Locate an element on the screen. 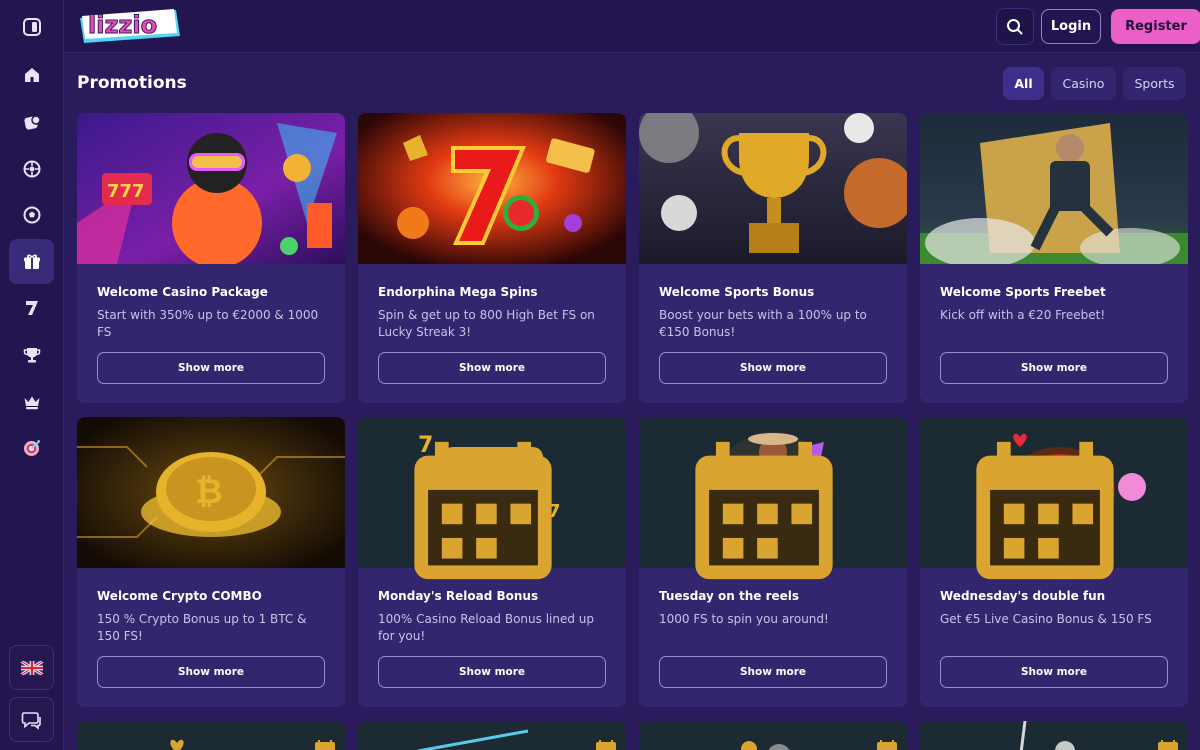  gift-icon is located at coordinates (31, 261).